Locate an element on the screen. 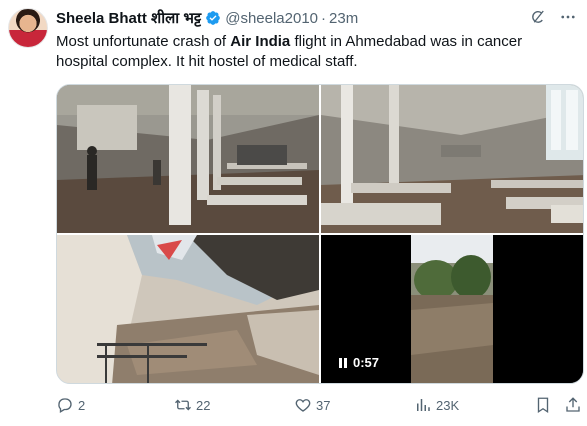 The width and height of the screenshot is (587, 426). reply-icon is located at coordinates (65, 405).